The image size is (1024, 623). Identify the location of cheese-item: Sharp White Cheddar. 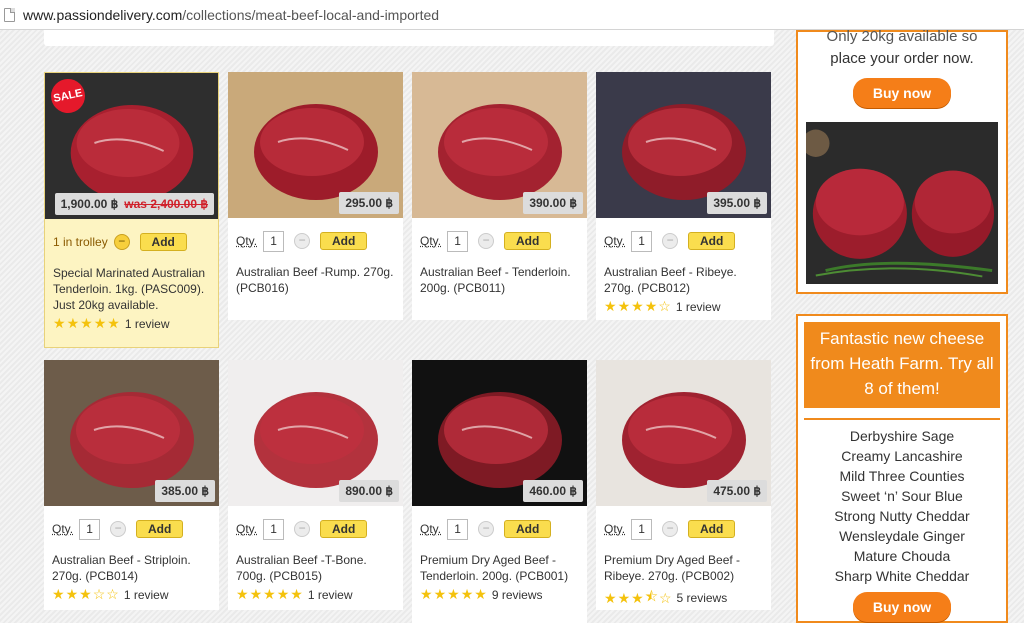
(902, 576).